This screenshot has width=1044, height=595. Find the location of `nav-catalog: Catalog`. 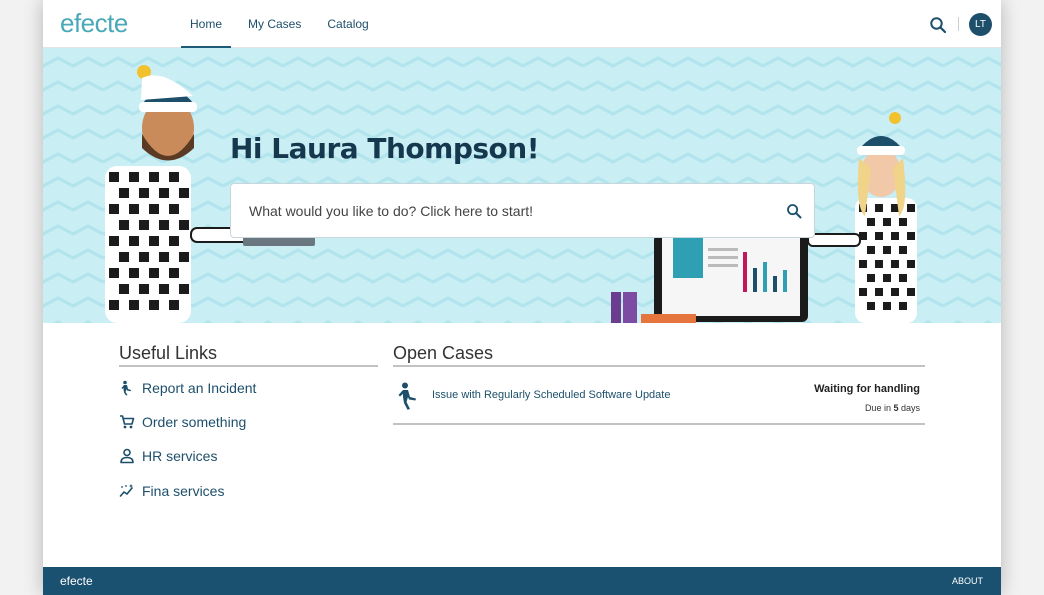

nav-catalog: Catalog is located at coordinates (347, 24).